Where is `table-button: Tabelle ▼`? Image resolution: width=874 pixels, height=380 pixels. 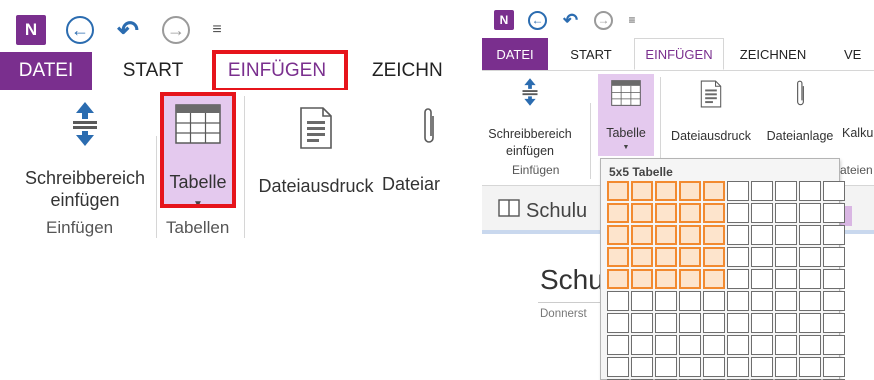
table-button: Tabelle ▼ is located at coordinates (626, 115).